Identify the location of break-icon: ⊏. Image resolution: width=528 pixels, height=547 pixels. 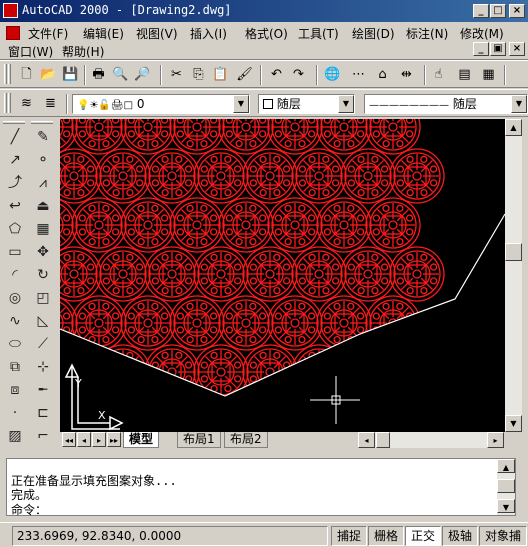
(43, 413).